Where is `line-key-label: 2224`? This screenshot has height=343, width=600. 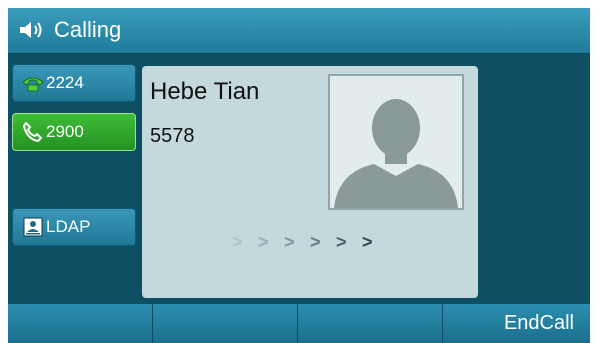
line-key-label: 2224 is located at coordinates (65, 82).